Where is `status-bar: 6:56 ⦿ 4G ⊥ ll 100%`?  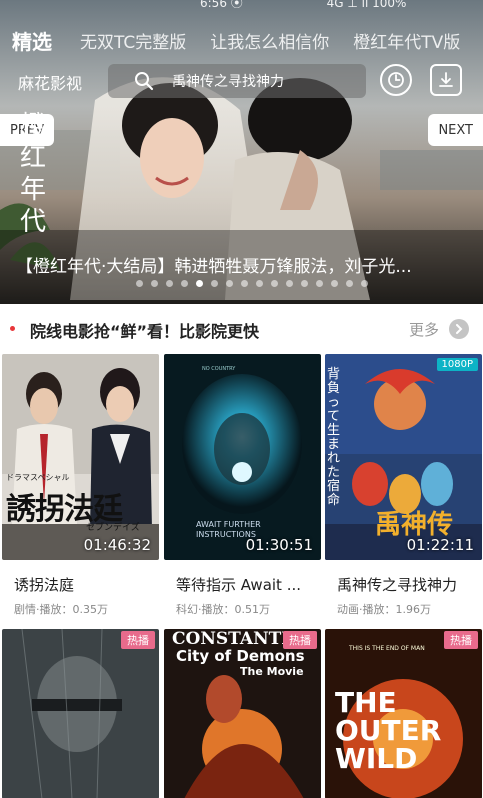
status-bar: 6:56 ⦿ 4G ⊥ ll 100% is located at coordinates (341, 5).